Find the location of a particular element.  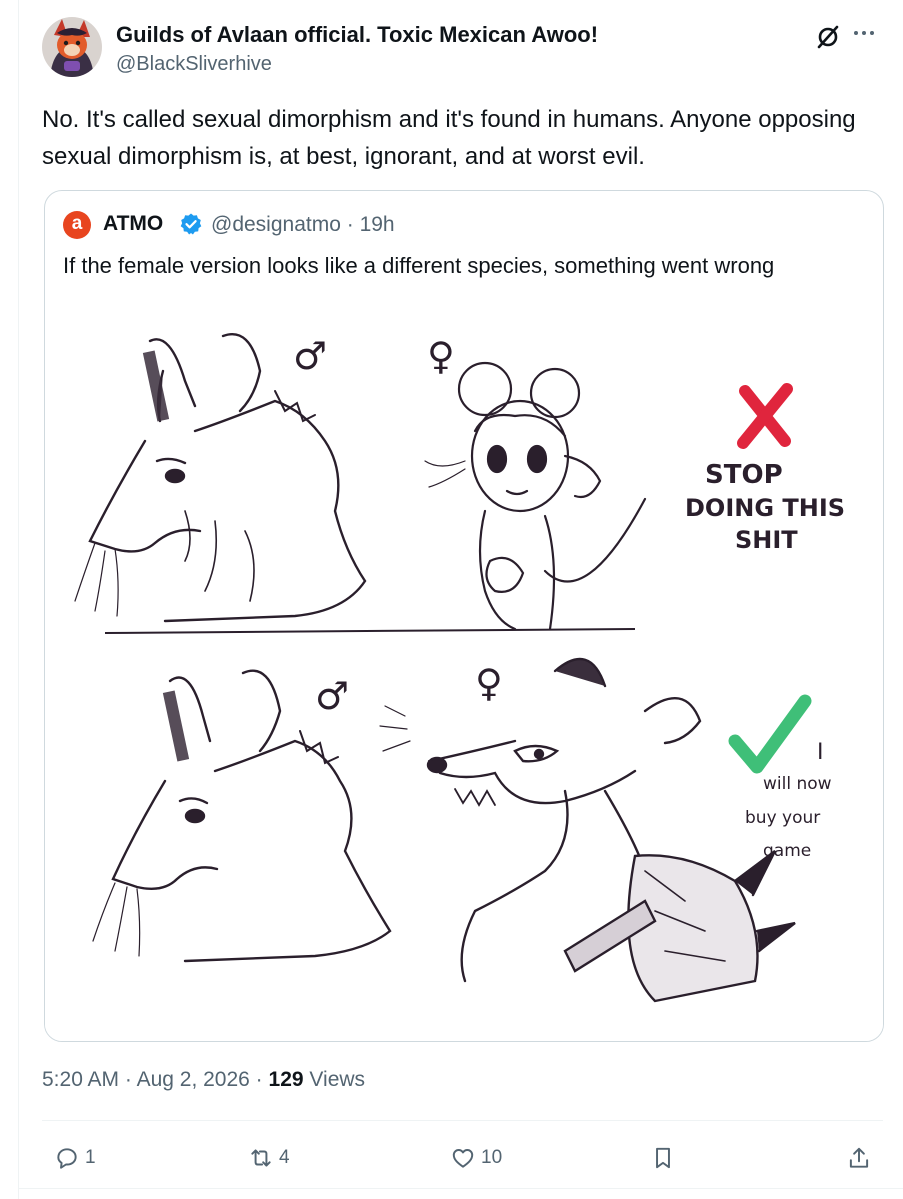

quoted-author-handle-and-age: @designatmo · 19h is located at coordinates (303, 225).